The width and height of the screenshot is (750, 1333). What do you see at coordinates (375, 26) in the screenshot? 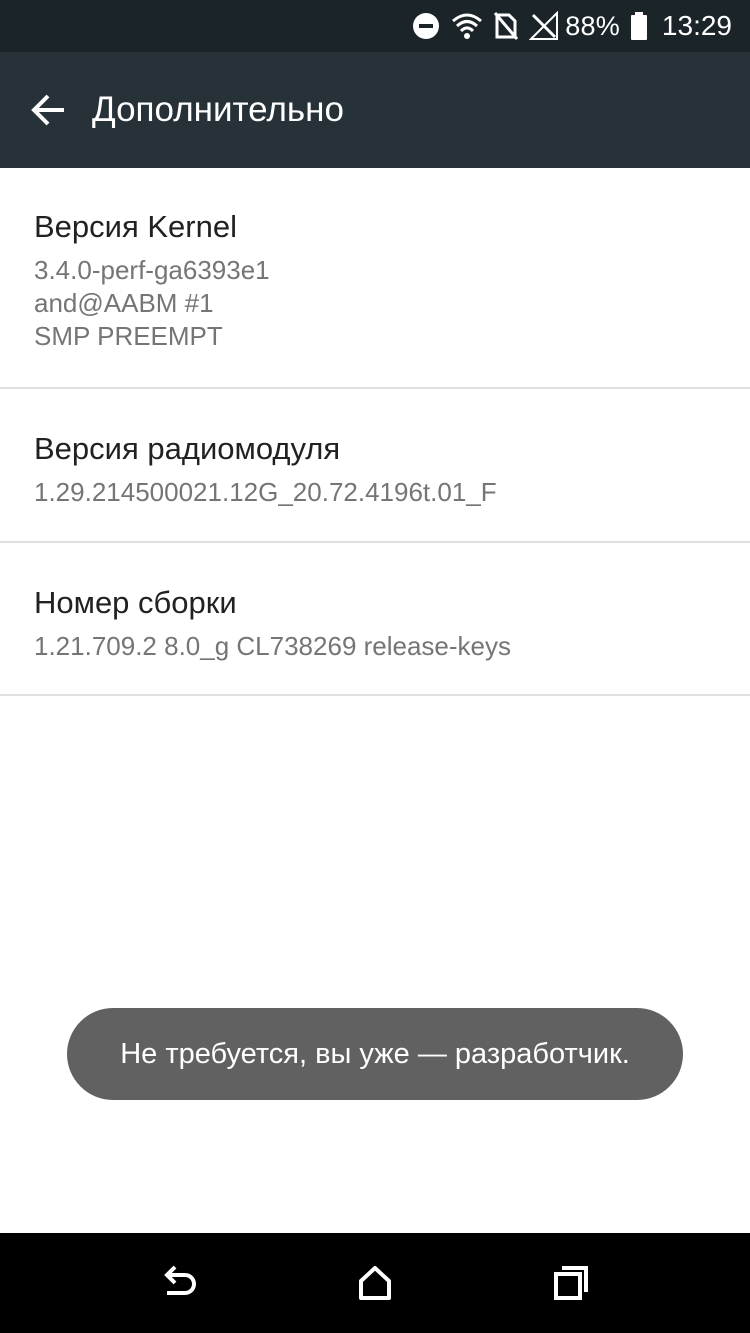
I see `status-bar: 88% 13:29` at bounding box center [375, 26].